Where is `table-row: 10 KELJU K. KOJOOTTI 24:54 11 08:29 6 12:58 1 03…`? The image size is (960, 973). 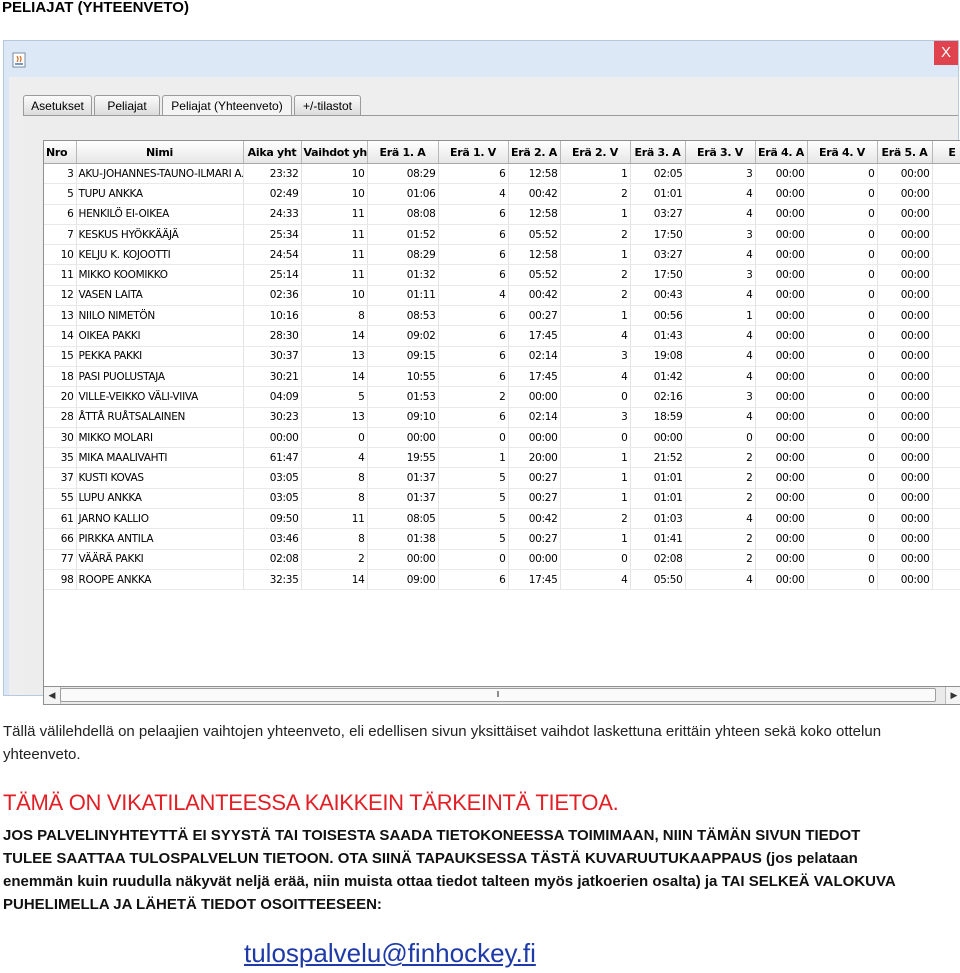 table-row: 10 KELJU K. KOJOOTTI 24:54 11 08:29 6 12:58 1 03… is located at coordinates (502, 255).